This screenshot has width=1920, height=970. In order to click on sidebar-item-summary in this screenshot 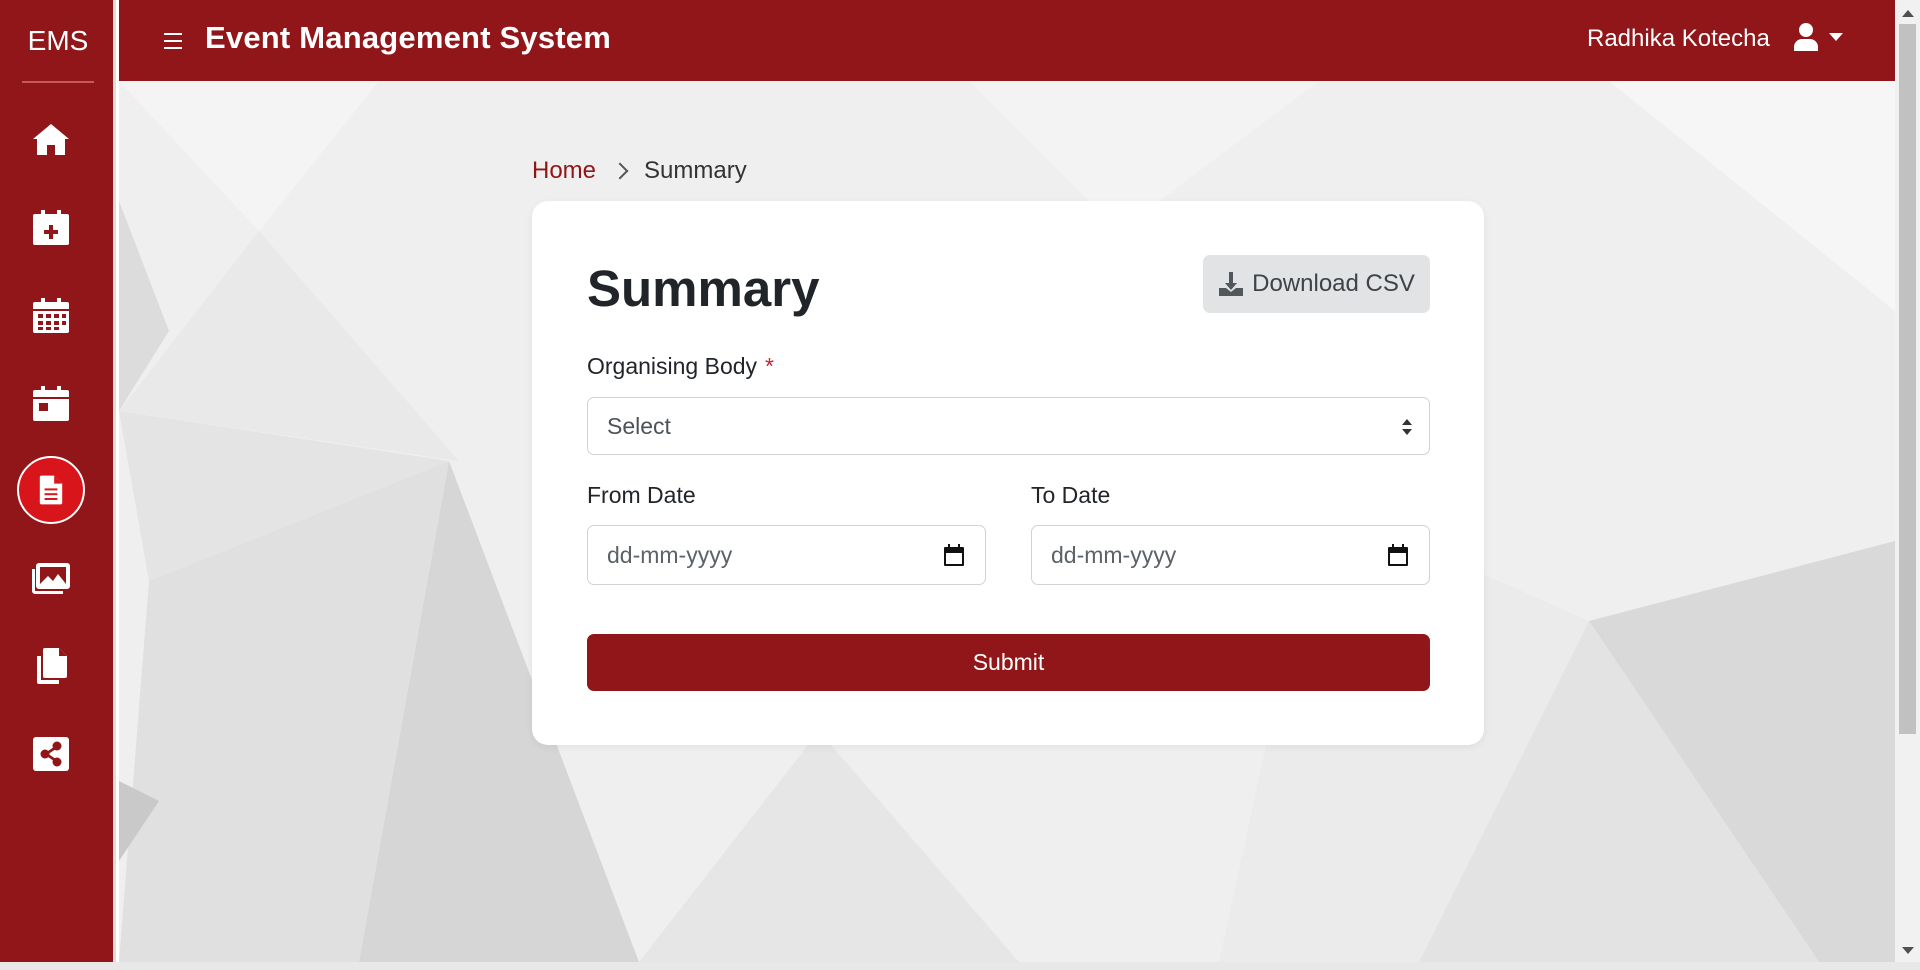, I will do `click(51, 490)`.